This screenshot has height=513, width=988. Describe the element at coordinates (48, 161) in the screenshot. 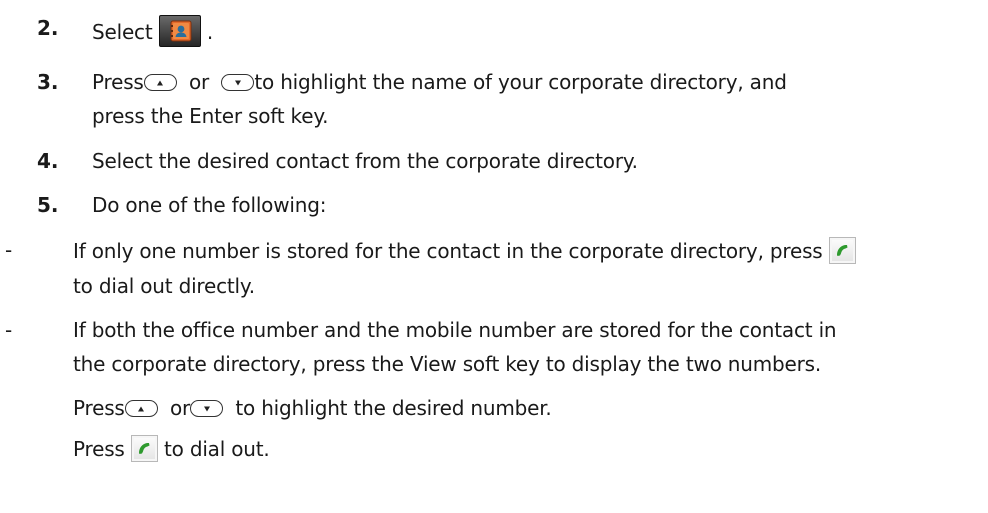

I see `step-number: 4.` at that location.